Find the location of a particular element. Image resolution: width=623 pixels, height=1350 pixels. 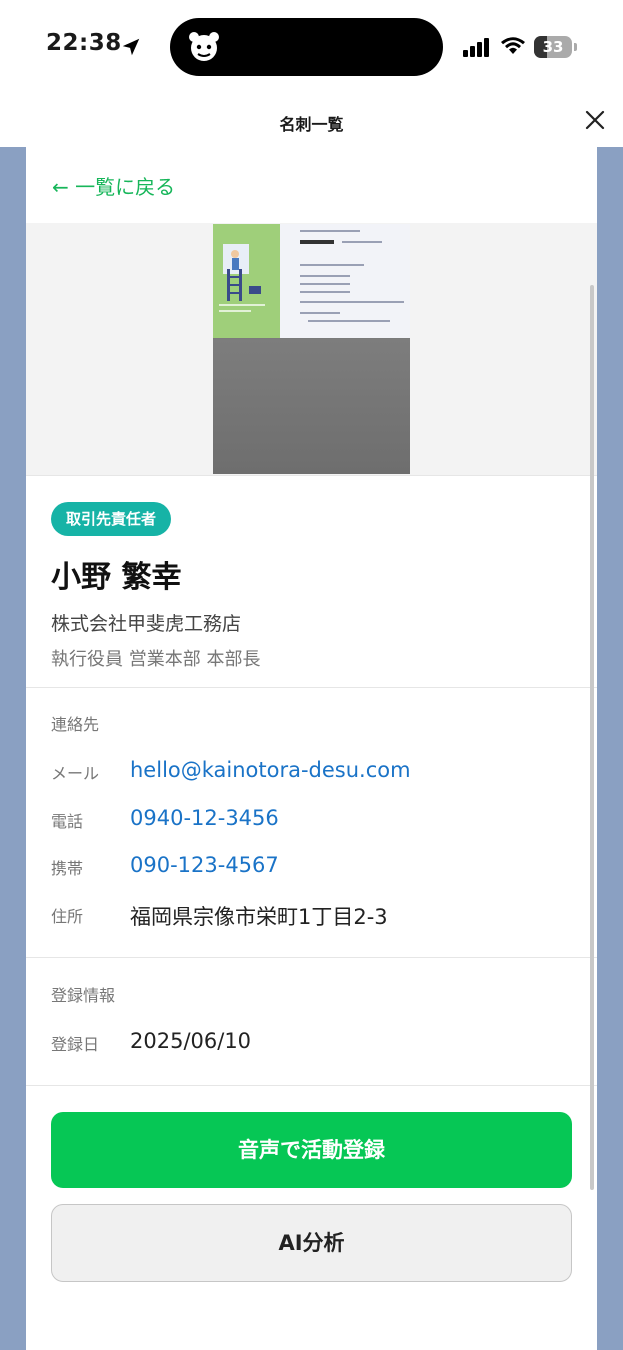

address-value: 福岡県宗像市栄町1丁目2-3 is located at coordinates (259, 917).